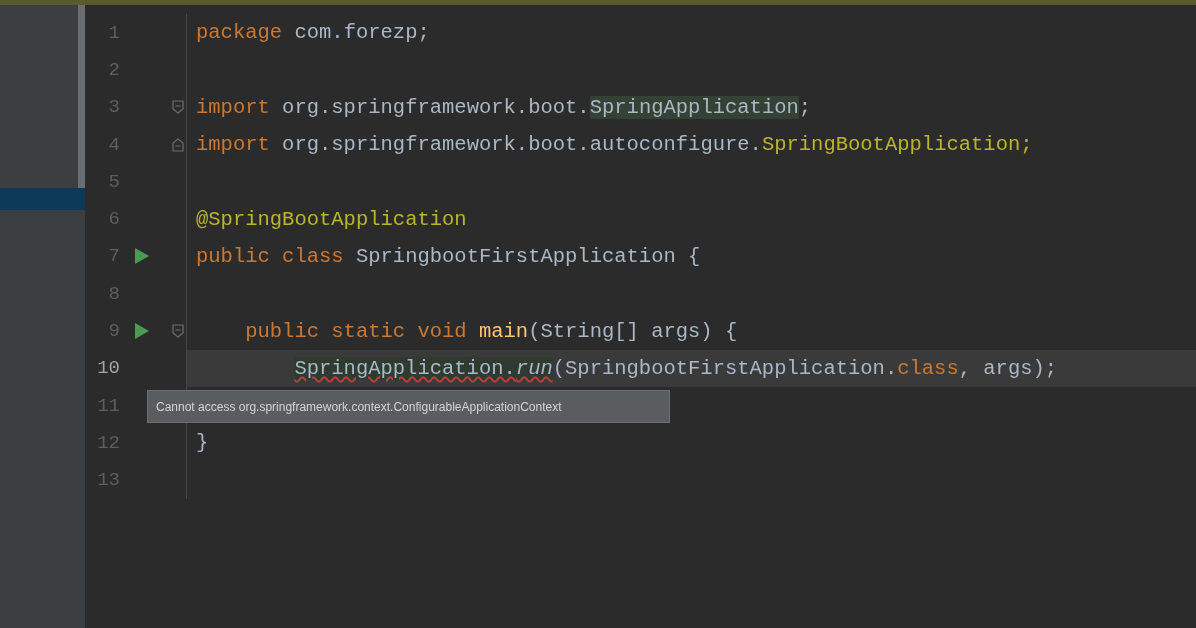  What do you see at coordinates (108, 368) in the screenshot?
I see `line-number: 10` at bounding box center [108, 368].